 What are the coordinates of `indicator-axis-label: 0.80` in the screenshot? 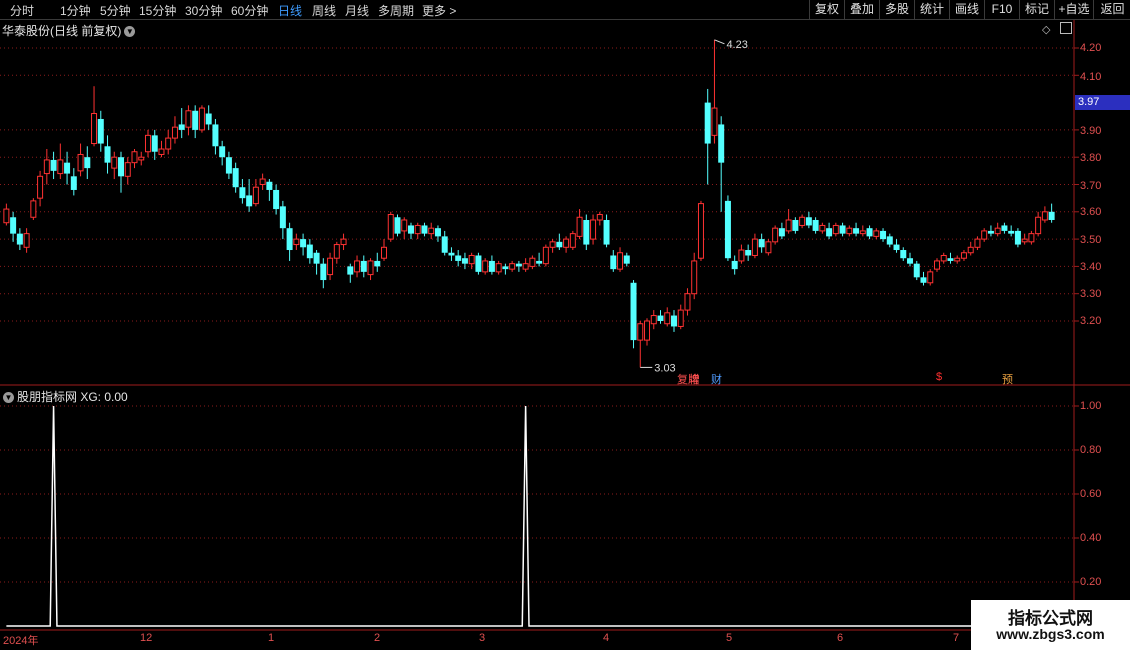 It's located at (1091, 450).